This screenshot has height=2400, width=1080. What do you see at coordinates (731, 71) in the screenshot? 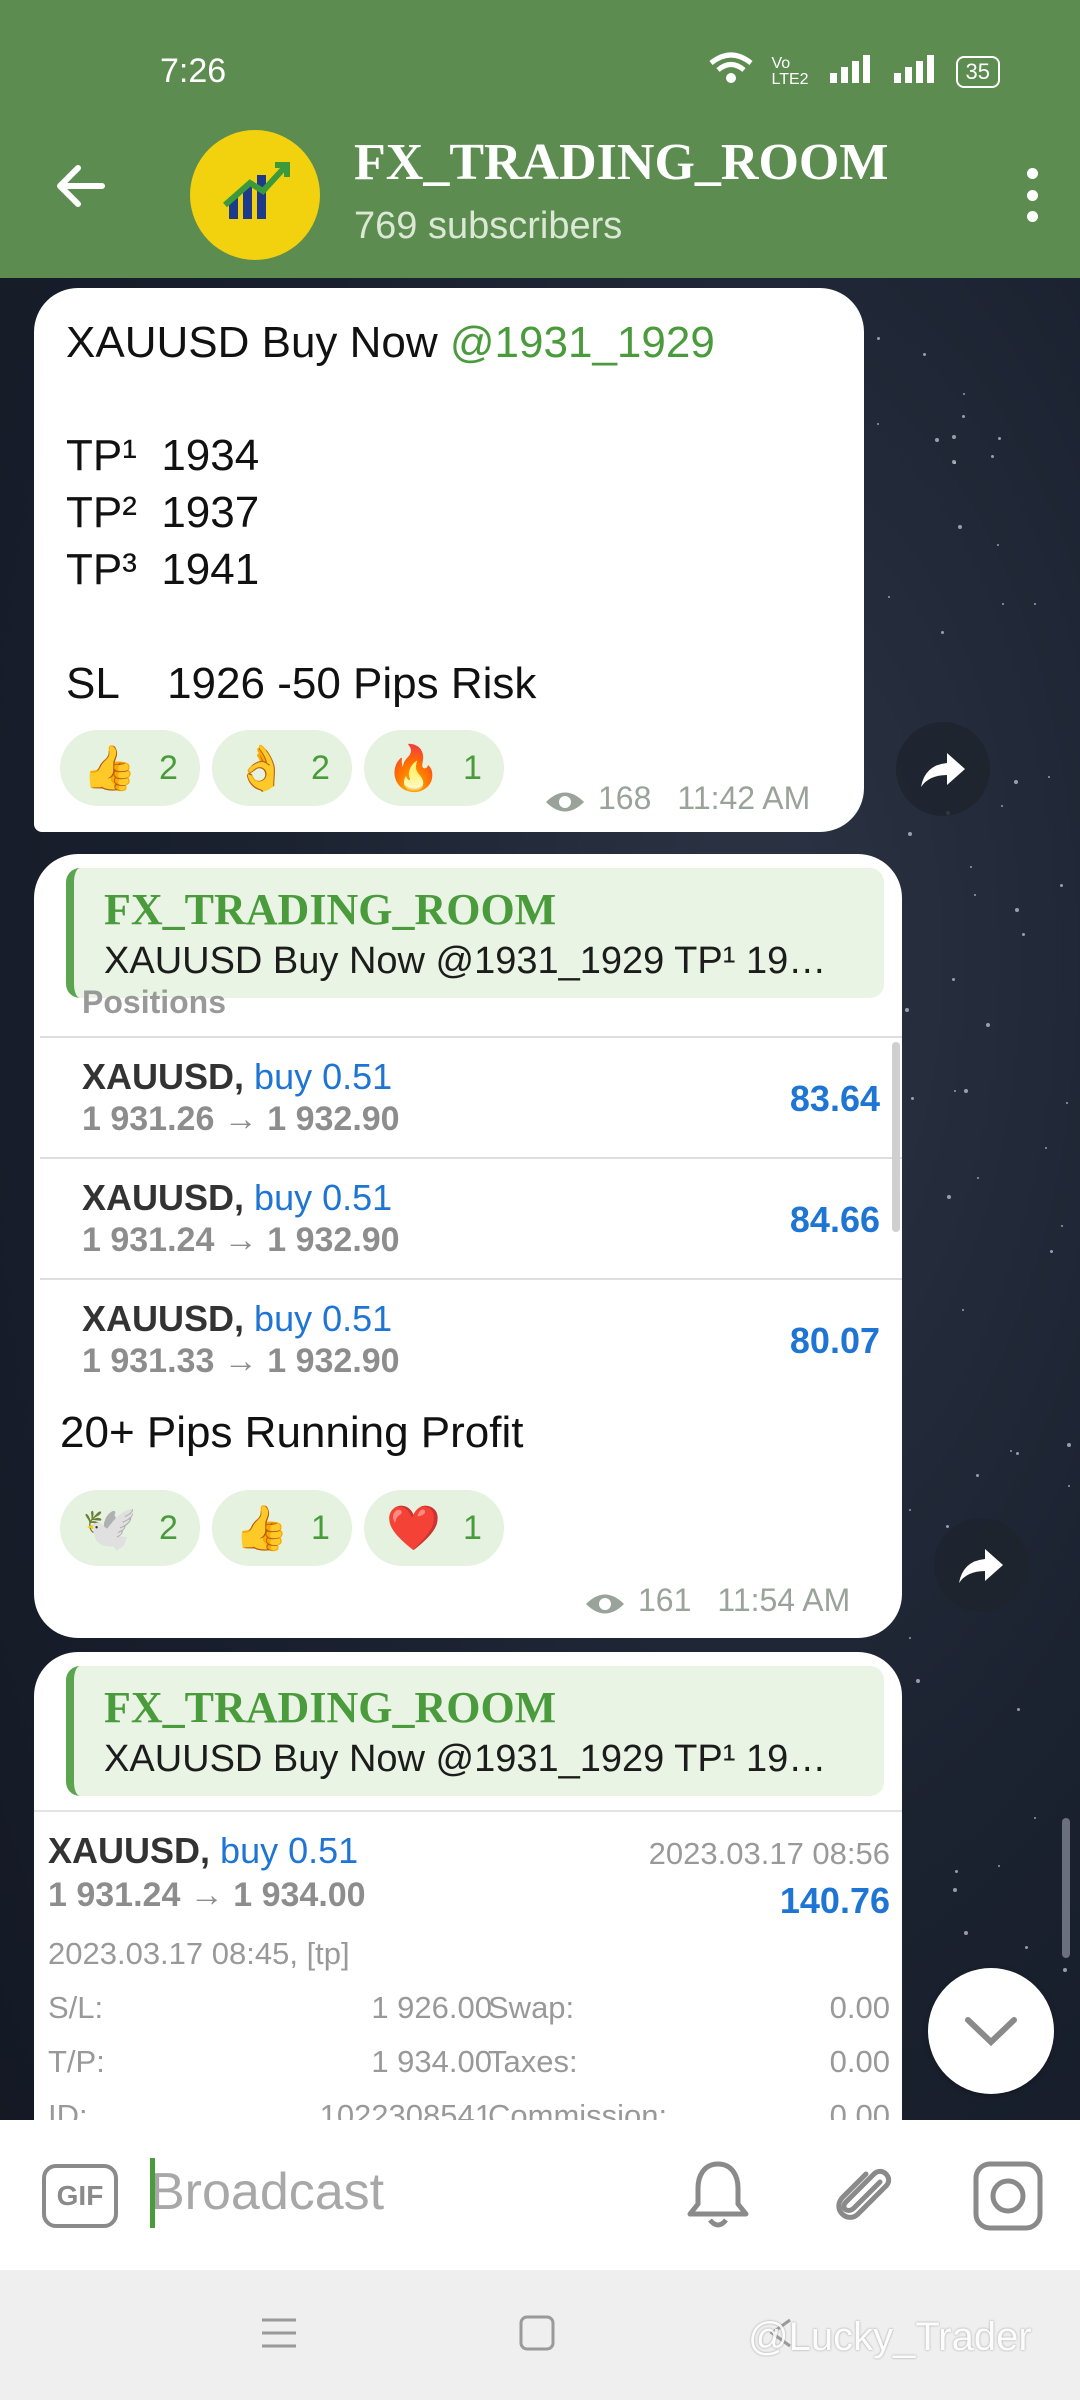
I see `wifi-icon` at bounding box center [731, 71].